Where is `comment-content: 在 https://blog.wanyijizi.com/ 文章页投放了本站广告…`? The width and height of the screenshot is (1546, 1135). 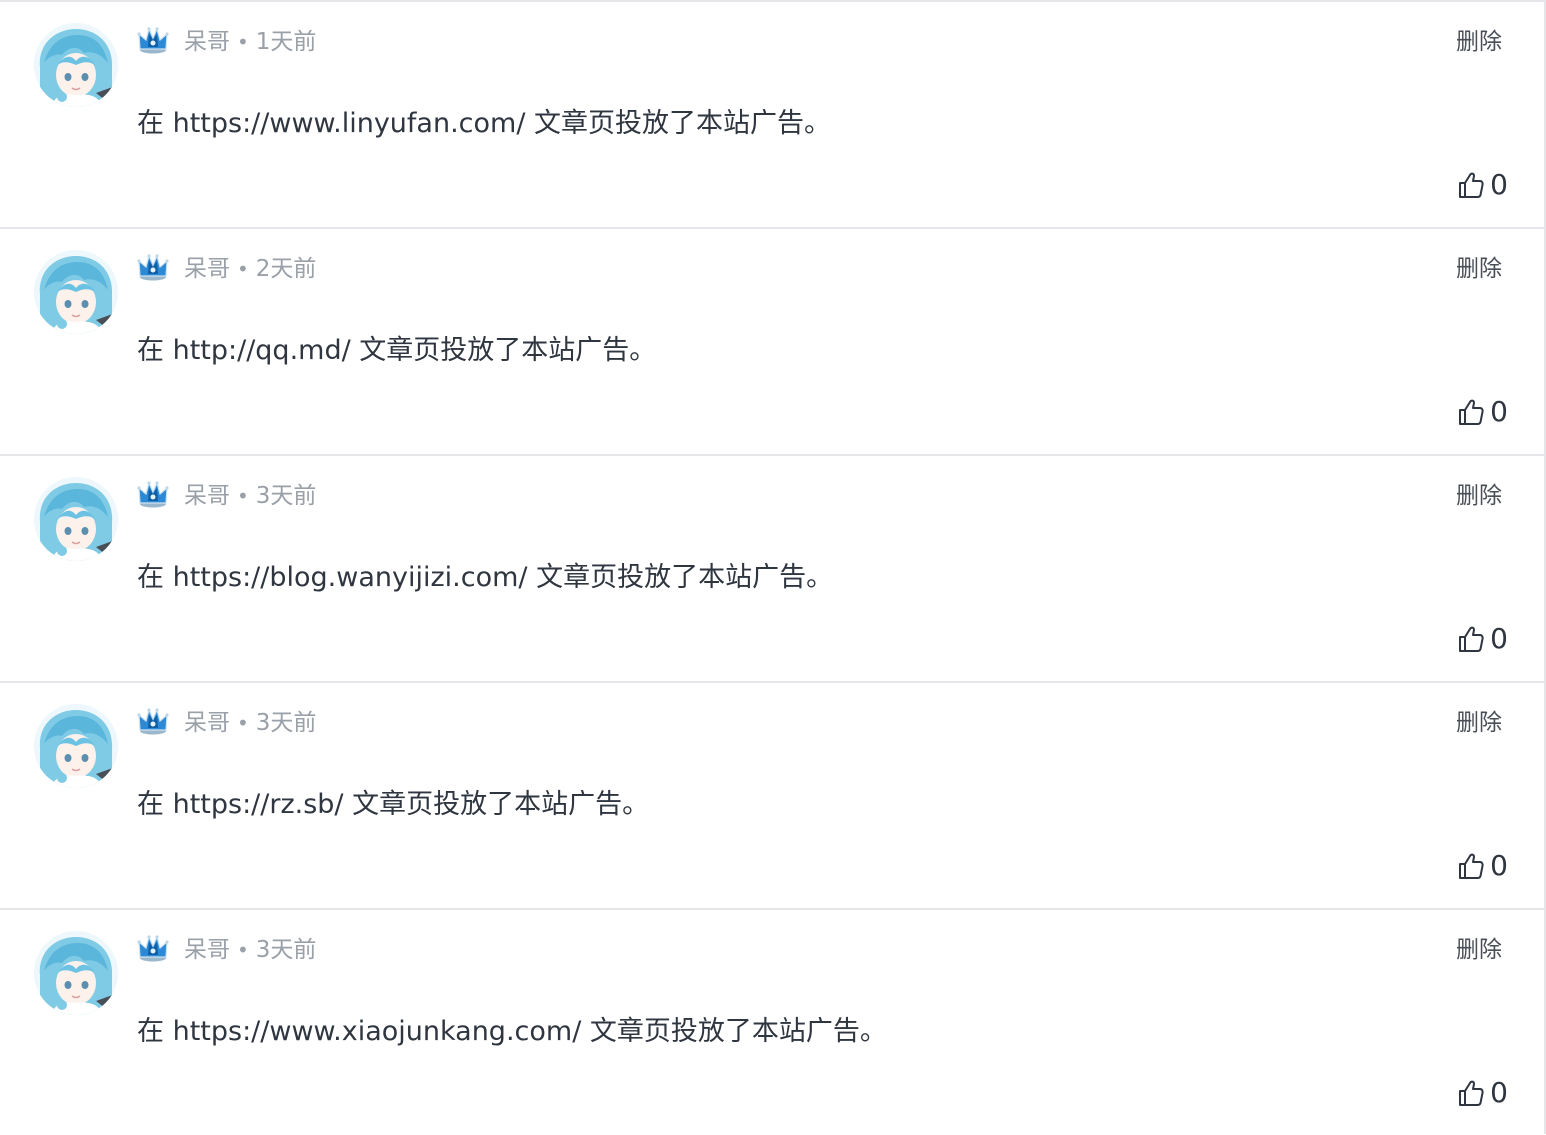 comment-content: 在 https://blog.wanyijizi.com/ 文章页投放了本站广告… is located at coordinates (485, 577).